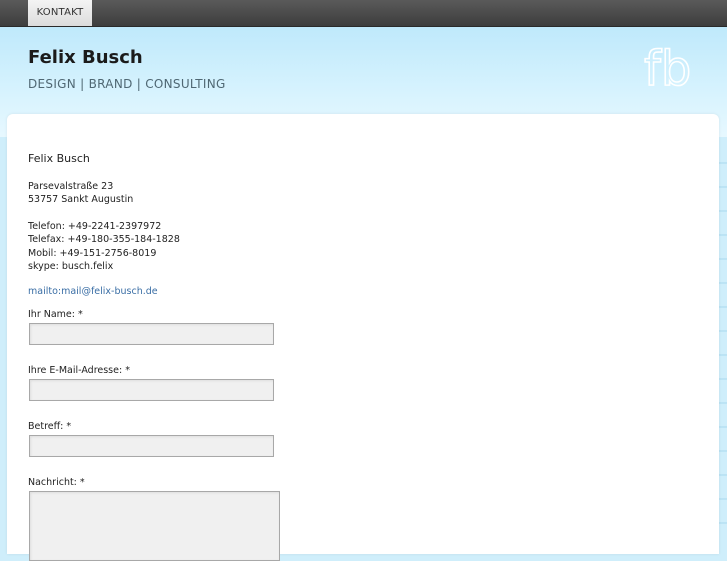 This screenshot has height=561, width=727. What do you see at coordinates (104, 240) in the screenshot?
I see `phone-telefax: Telefax: +49-180-355-184-1828` at bounding box center [104, 240].